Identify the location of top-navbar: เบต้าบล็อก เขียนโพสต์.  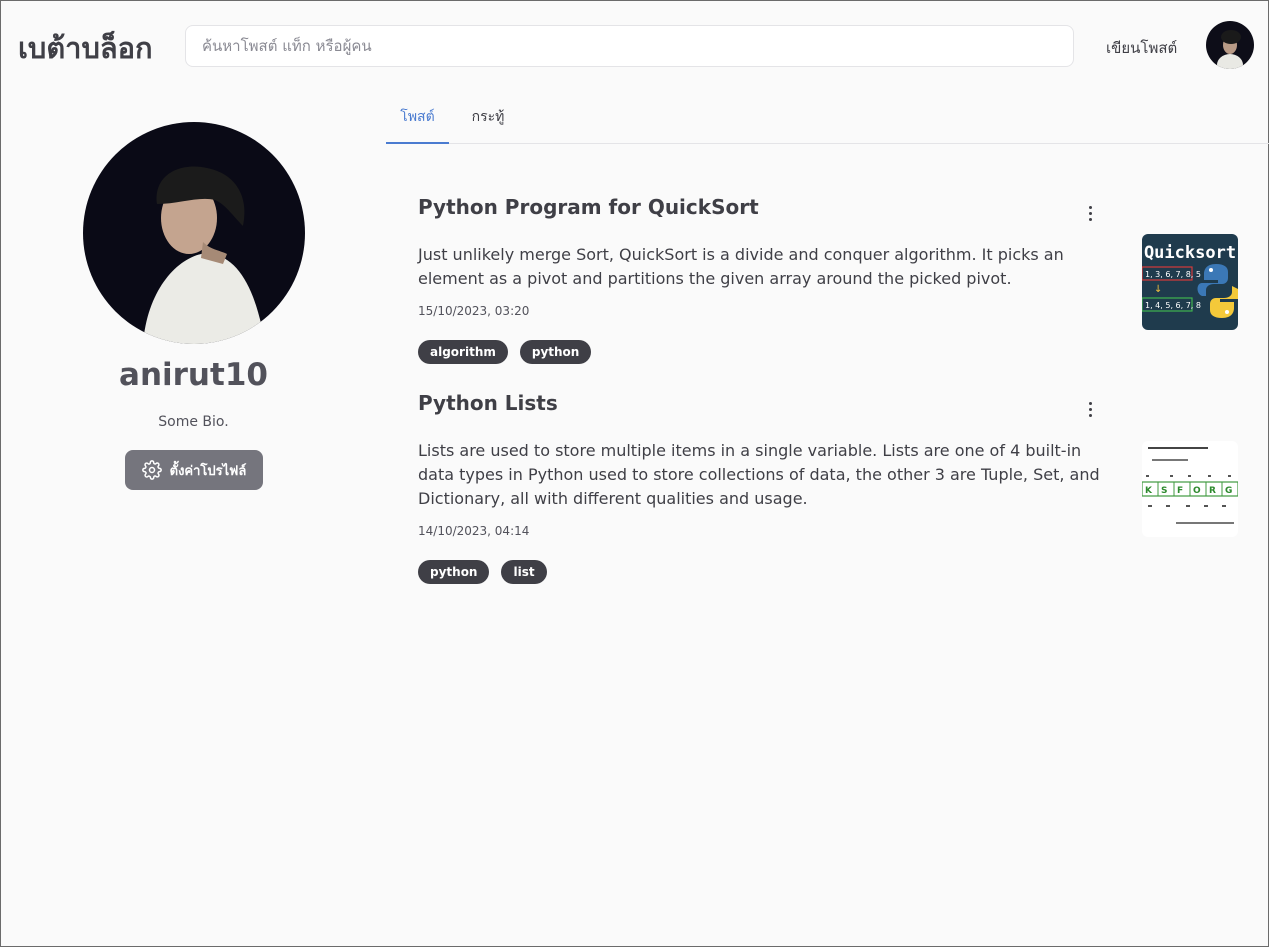
(634, 45).